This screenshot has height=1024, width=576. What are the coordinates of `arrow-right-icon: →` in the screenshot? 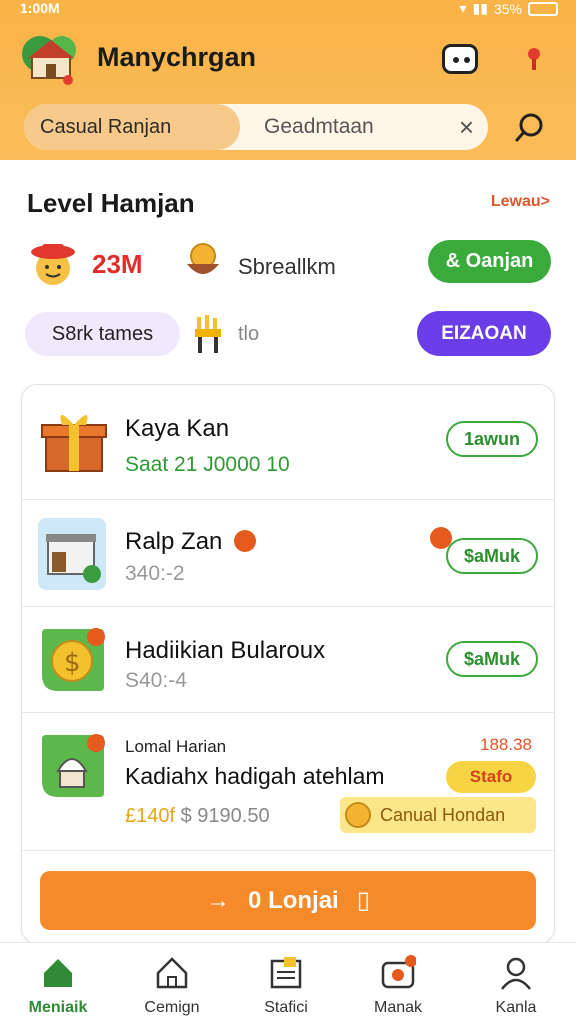 It's located at (218, 900).